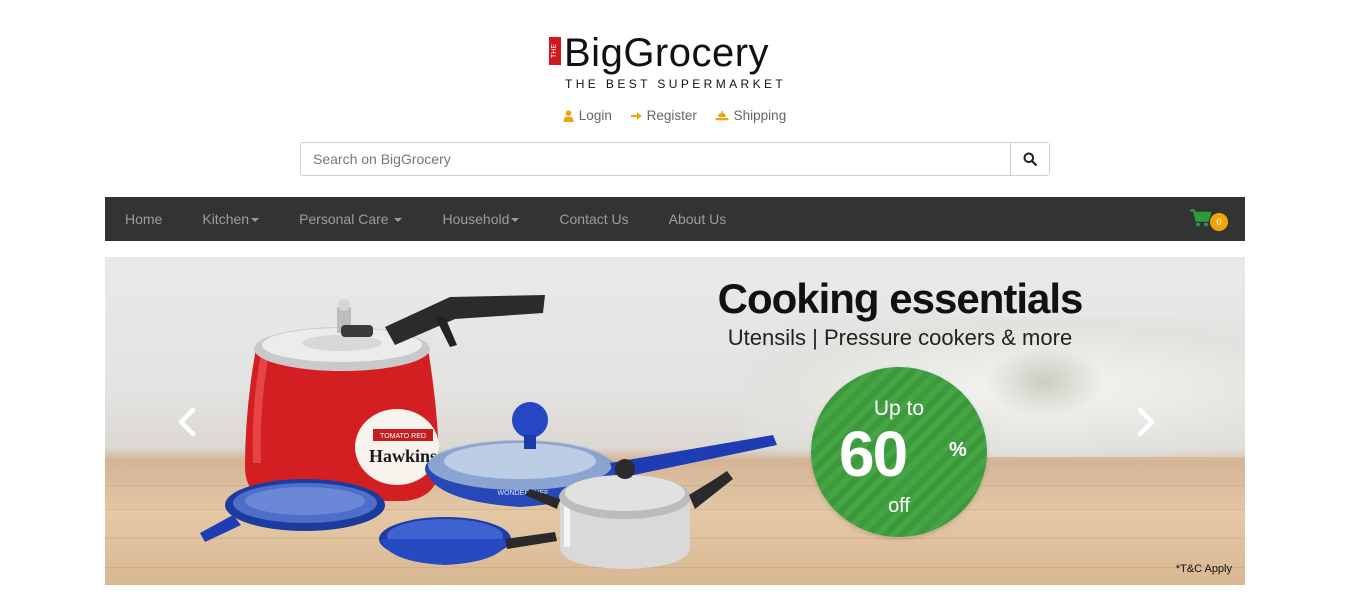 The height and width of the screenshot is (608, 1349). I want to click on discount-badge: Up to 60 % off, so click(899, 452).